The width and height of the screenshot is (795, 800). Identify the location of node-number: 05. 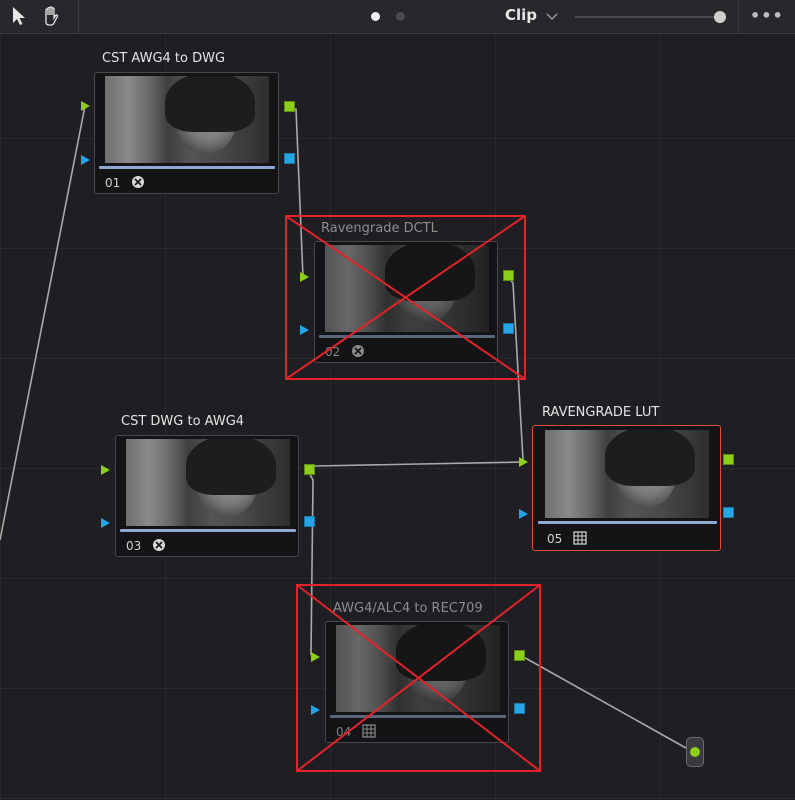
(555, 539).